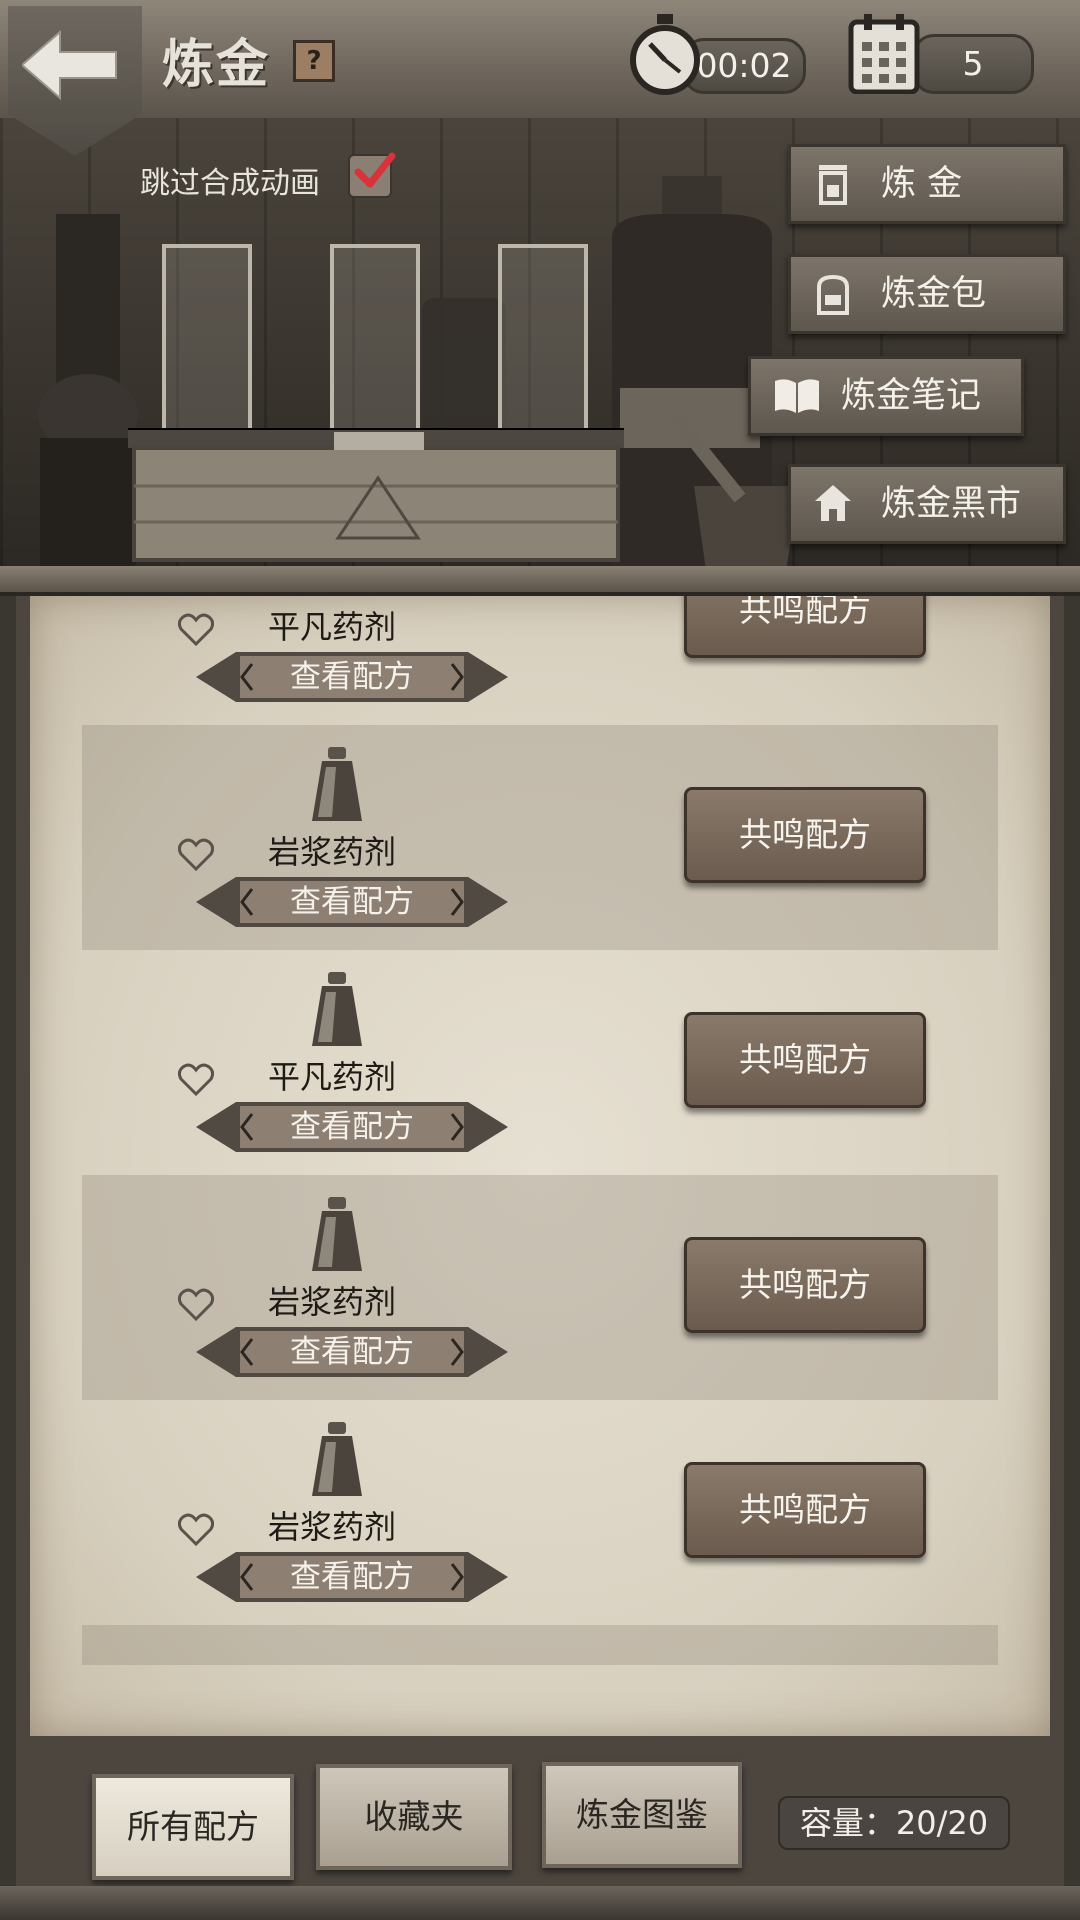 The width and height of the screenshot is (1080, 1920). What do you see at coordinates (922, 184) in the screenshot?
I see `alchemy-menu-label: 炼 金` at bounding box center [922, 184].